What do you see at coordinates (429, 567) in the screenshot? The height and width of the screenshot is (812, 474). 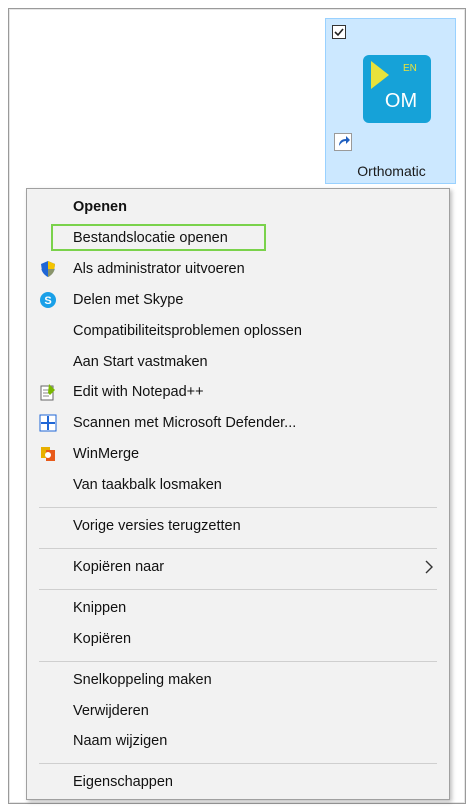 I see `chevron-right-icon` at bounding box center [429, 567].